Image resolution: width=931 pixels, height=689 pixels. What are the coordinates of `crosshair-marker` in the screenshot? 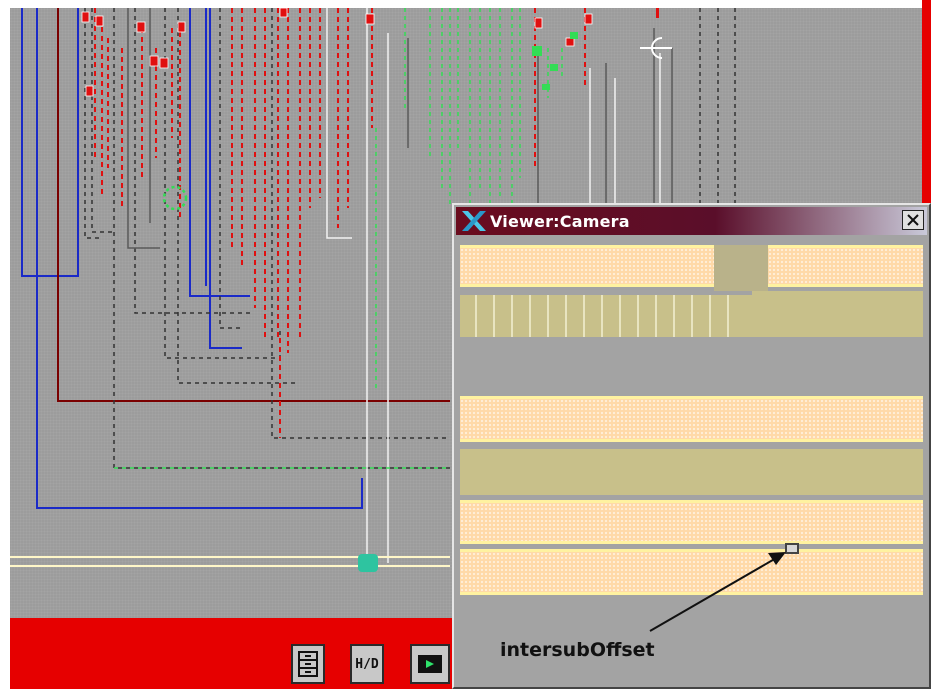 It's located at (656, 48).